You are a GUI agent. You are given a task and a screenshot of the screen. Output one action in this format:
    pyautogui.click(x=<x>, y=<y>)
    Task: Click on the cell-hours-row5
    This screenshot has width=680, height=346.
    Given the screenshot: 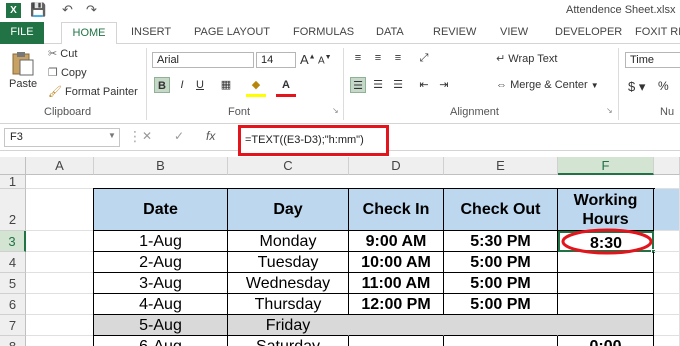 What is the action you would take?
    pyautogui.click(x=606, y=283)
    